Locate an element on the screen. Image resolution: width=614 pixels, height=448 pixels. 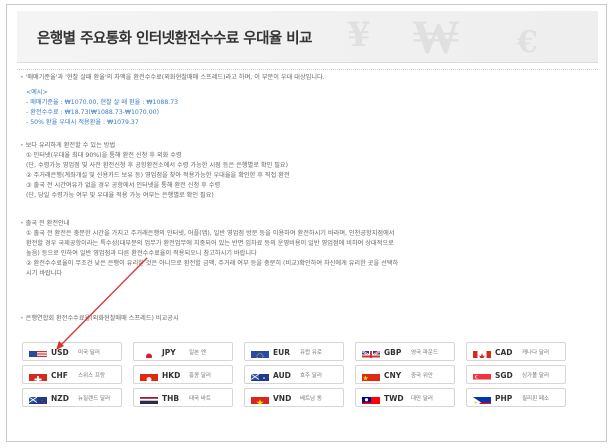
ca-flag-icon is located at coordinates (482, 352).